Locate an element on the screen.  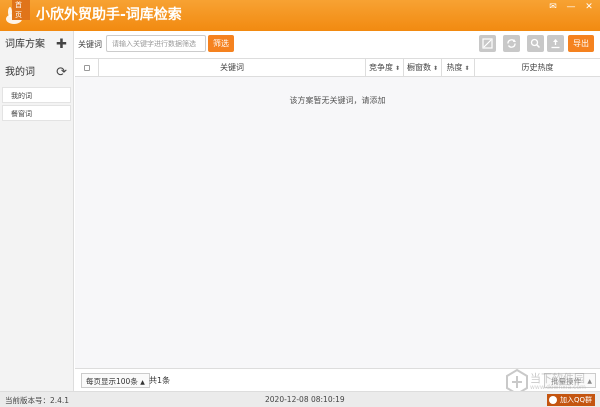
select-all-cell is located at coordinates (87, 68).